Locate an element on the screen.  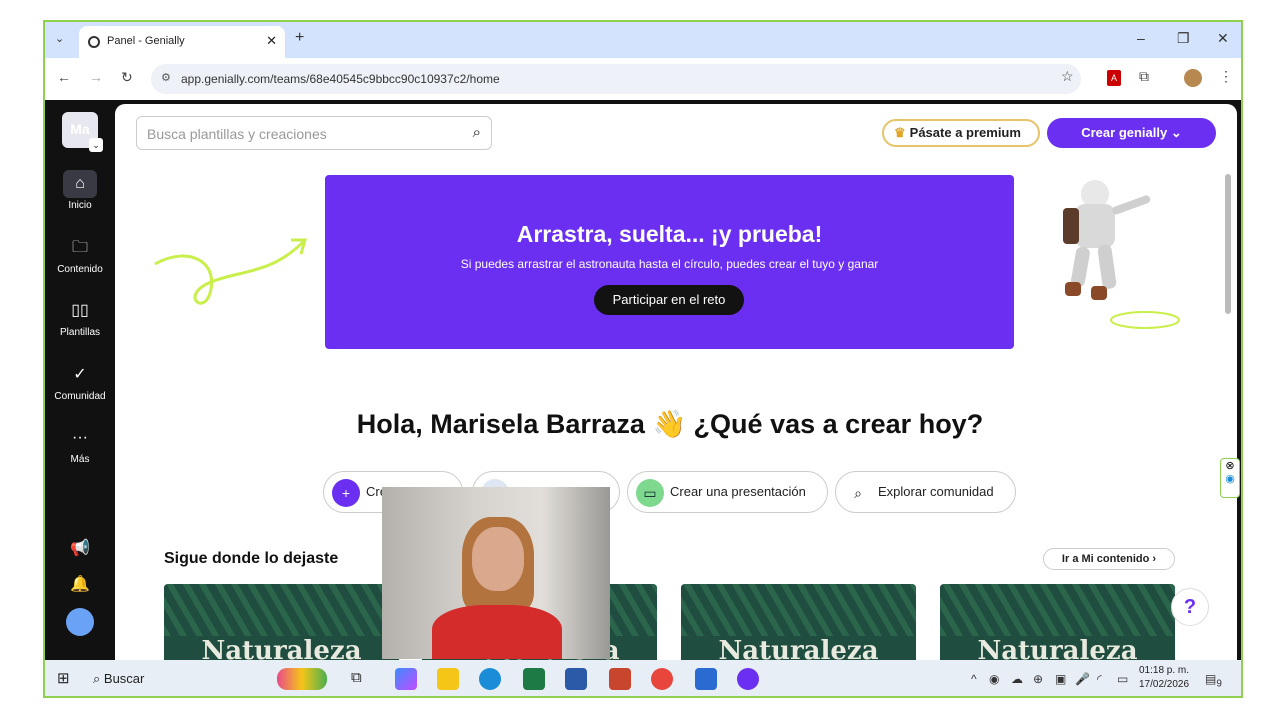
participate-button: Participar en el reto is located at coordinates (669, 300).